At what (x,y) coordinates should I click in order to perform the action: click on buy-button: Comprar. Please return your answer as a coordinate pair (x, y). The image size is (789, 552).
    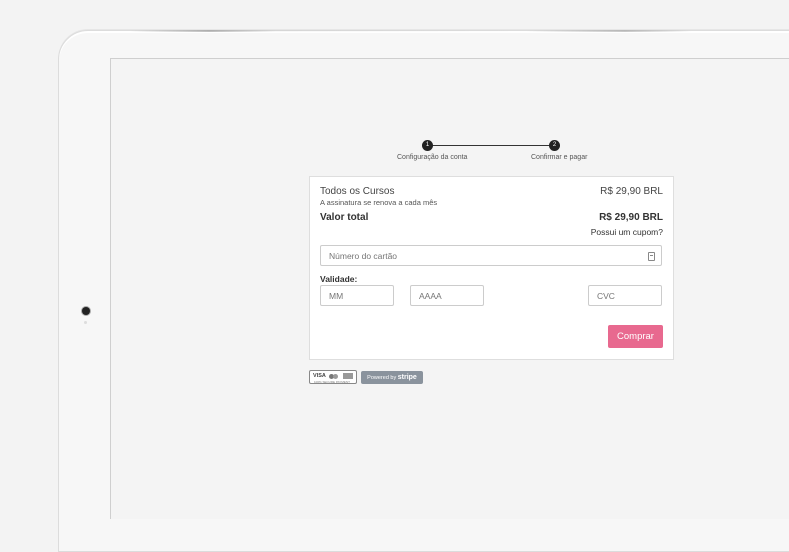
    Looking at the image, I should click on (635, 336).